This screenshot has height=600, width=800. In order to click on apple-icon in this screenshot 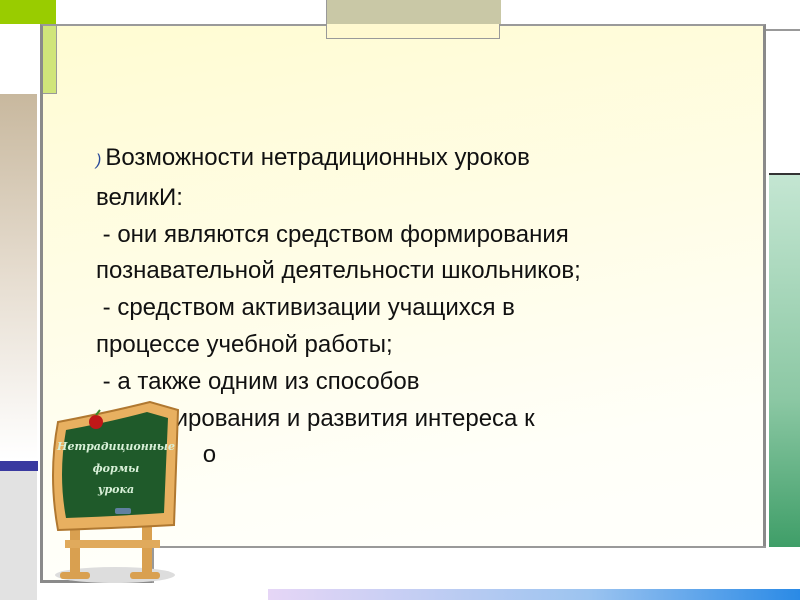, I will do `click(96, 422)`.